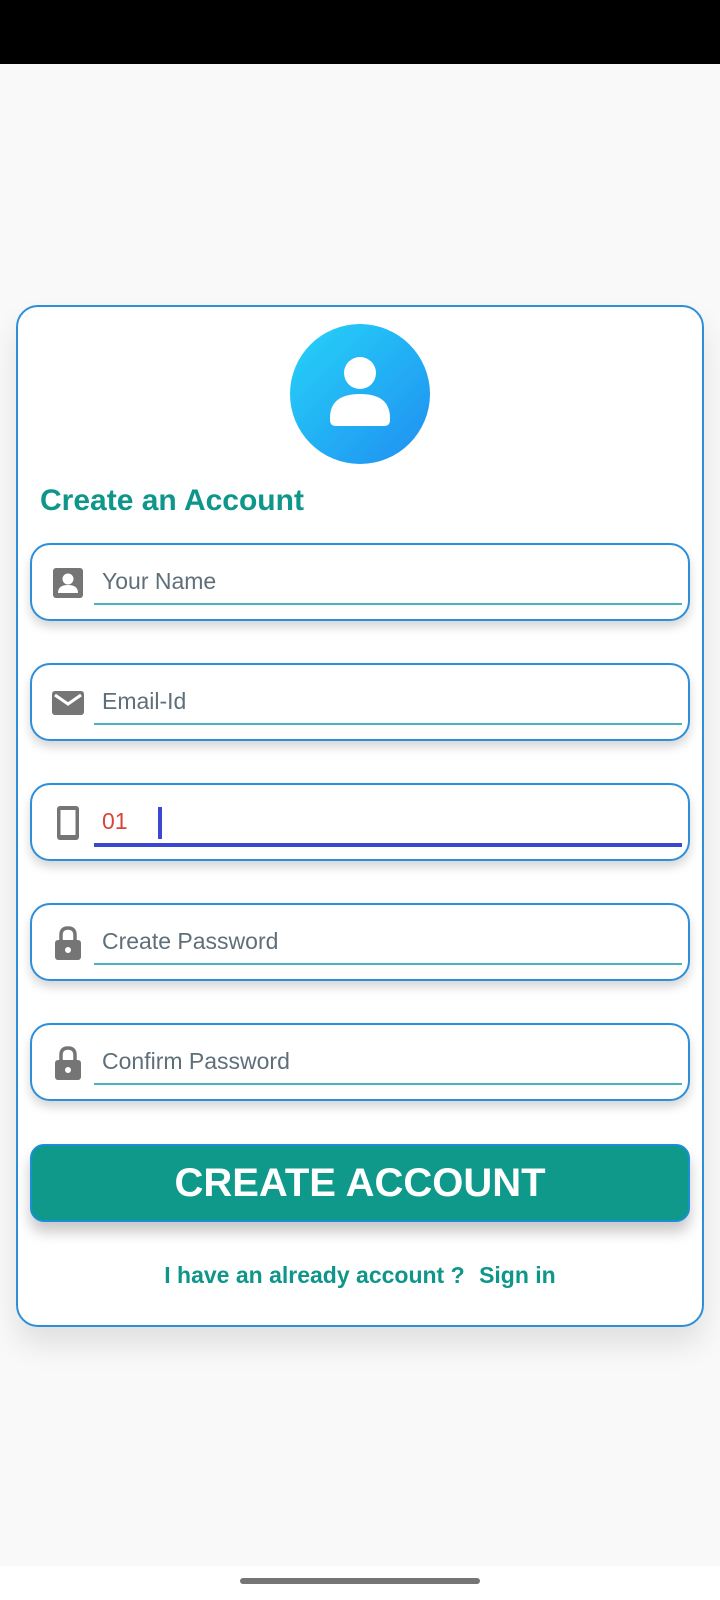 This screenshot has height=1600, width=720. Describe the element at coordinates (388, 702) in the screenshot. I see `email-input` at that location.